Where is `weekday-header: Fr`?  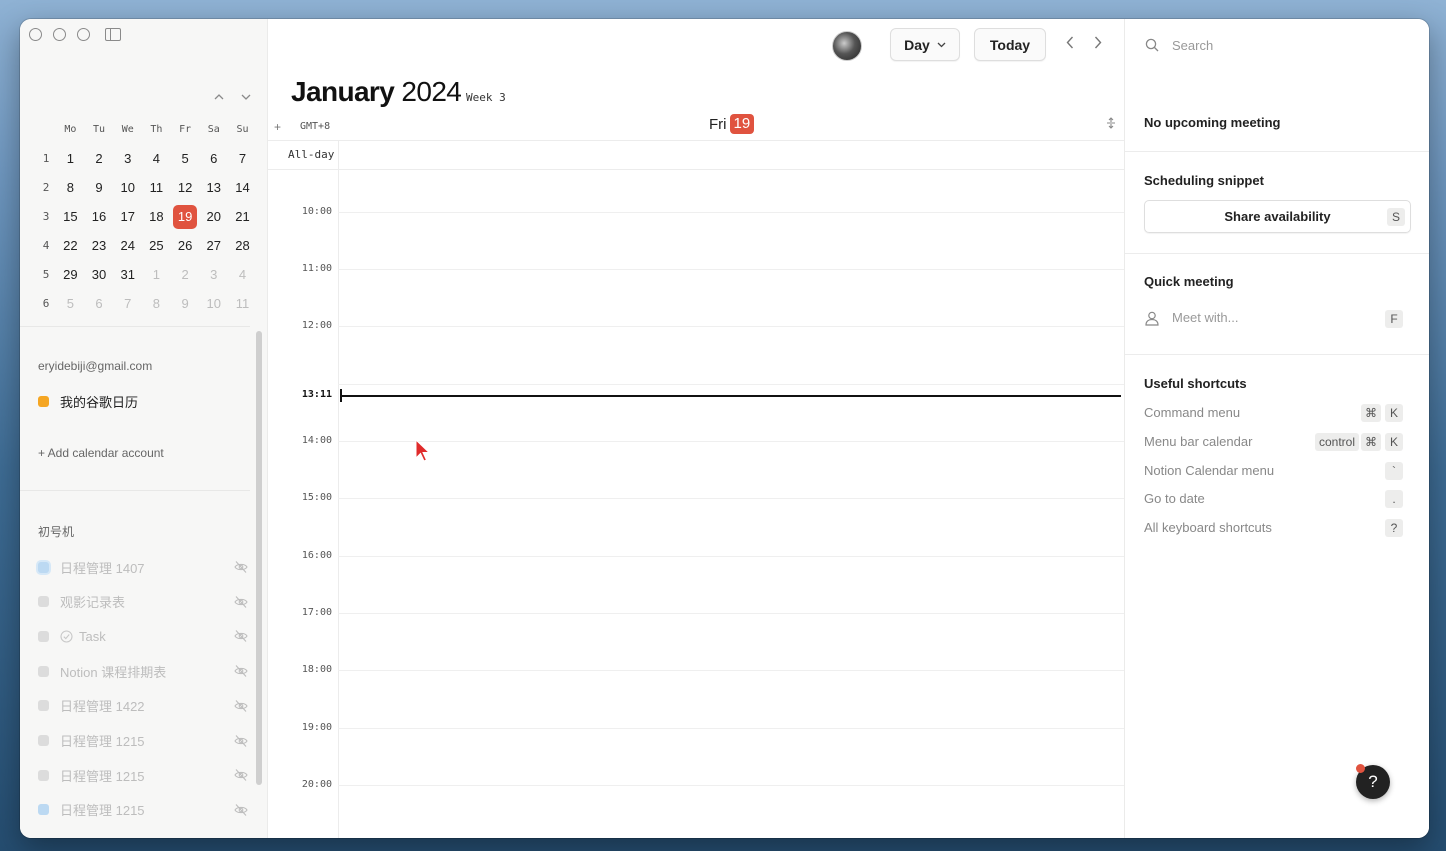
weekday-header: Fr is located at coordinates (185, 129).